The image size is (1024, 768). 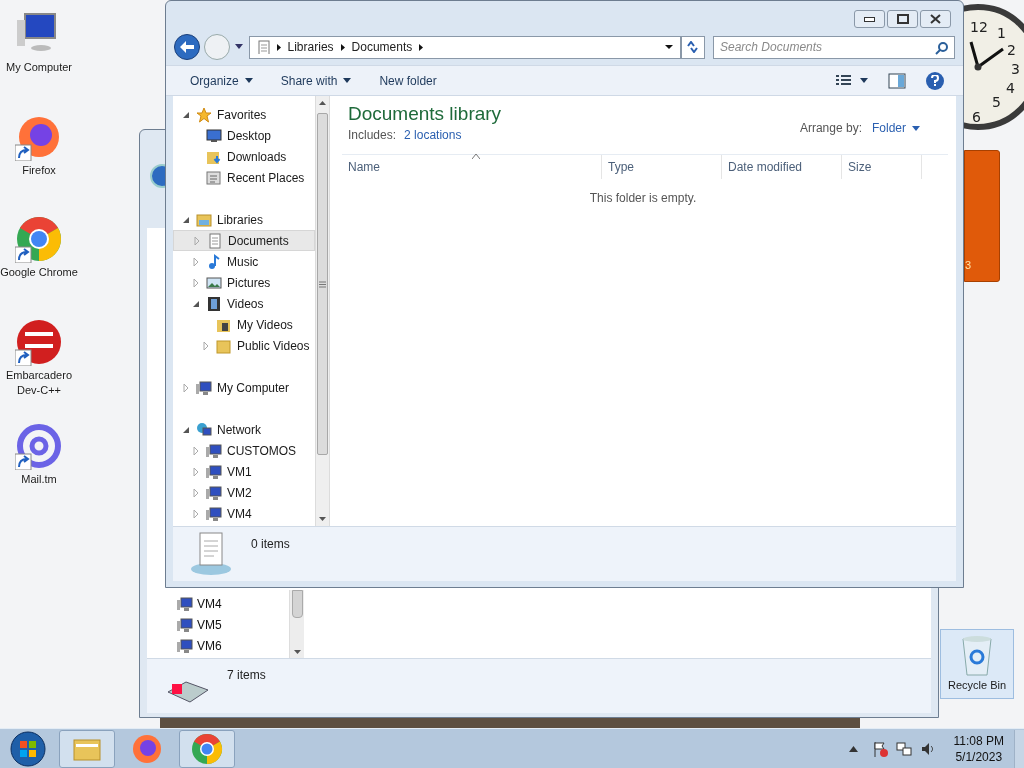 I want to click on nav-item: VM4, so click(x=209, y=603).